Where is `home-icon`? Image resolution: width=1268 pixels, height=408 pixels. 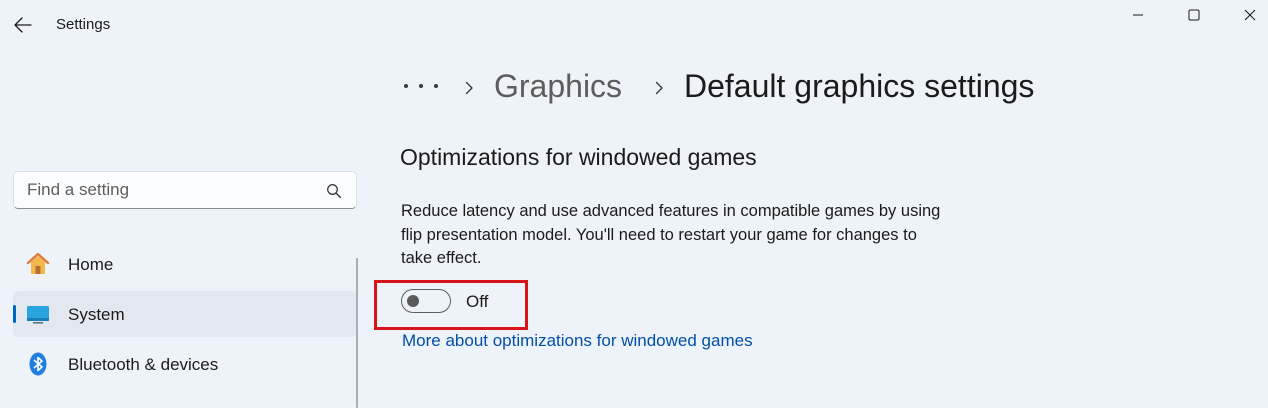
home-icon is located at coordinates (38, 264).